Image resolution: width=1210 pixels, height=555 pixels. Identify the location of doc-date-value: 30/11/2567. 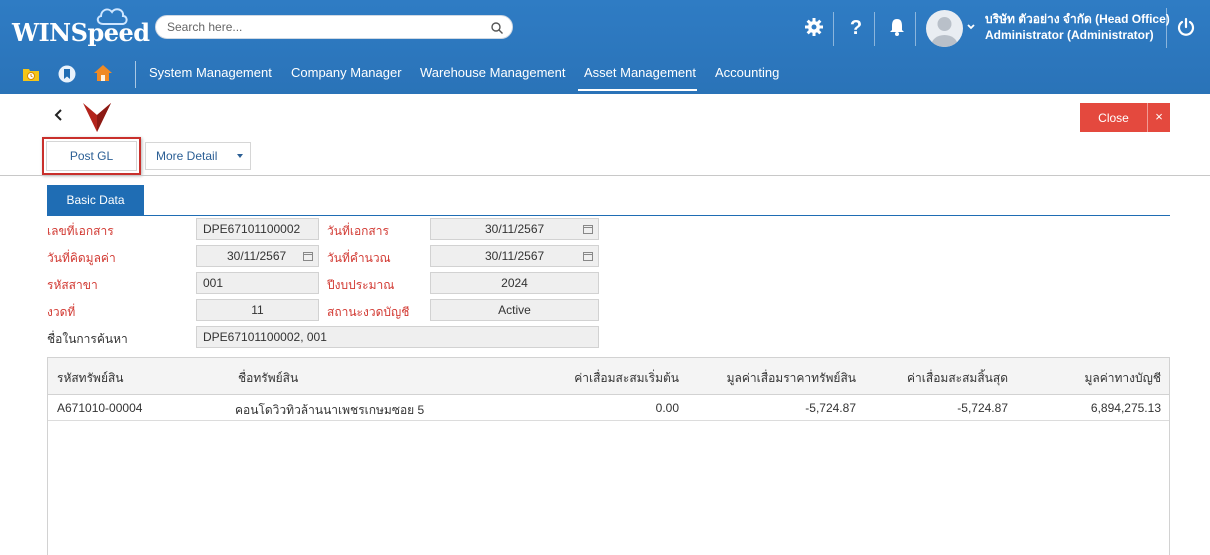
(515, 229).